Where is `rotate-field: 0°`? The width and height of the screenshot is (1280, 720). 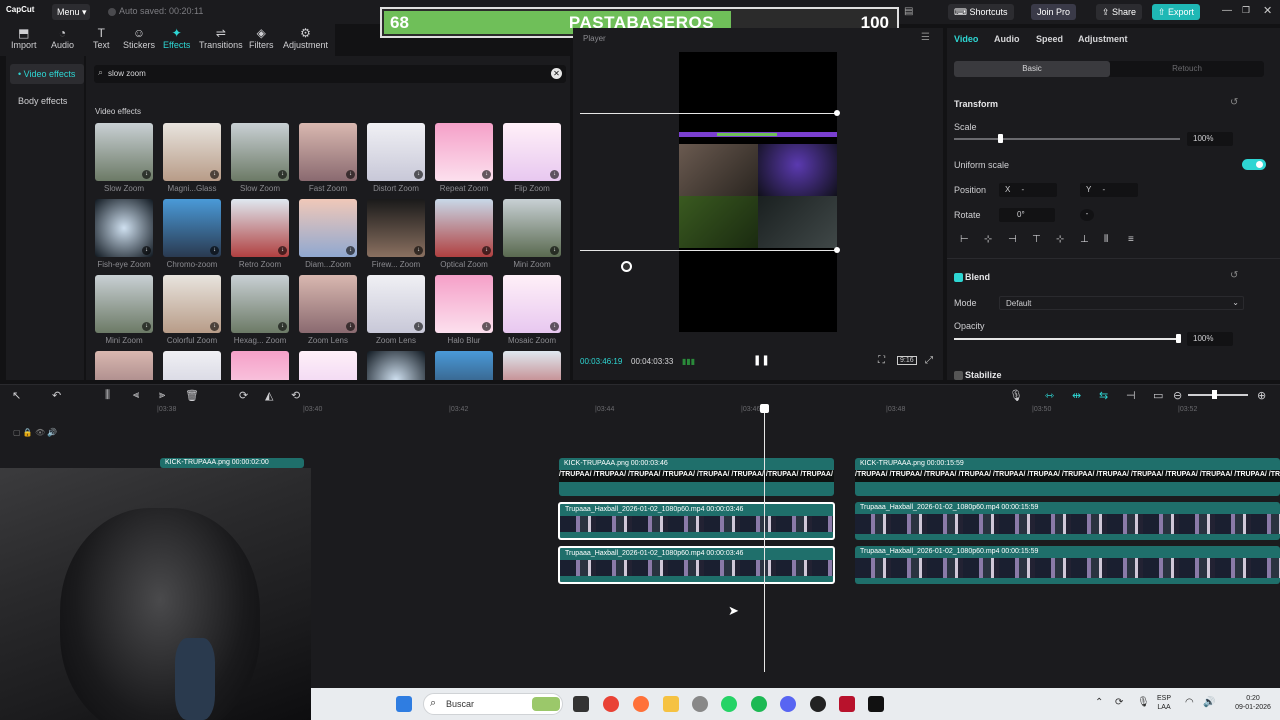
rotate-field: 0° is located at coordinates (1027, 215).